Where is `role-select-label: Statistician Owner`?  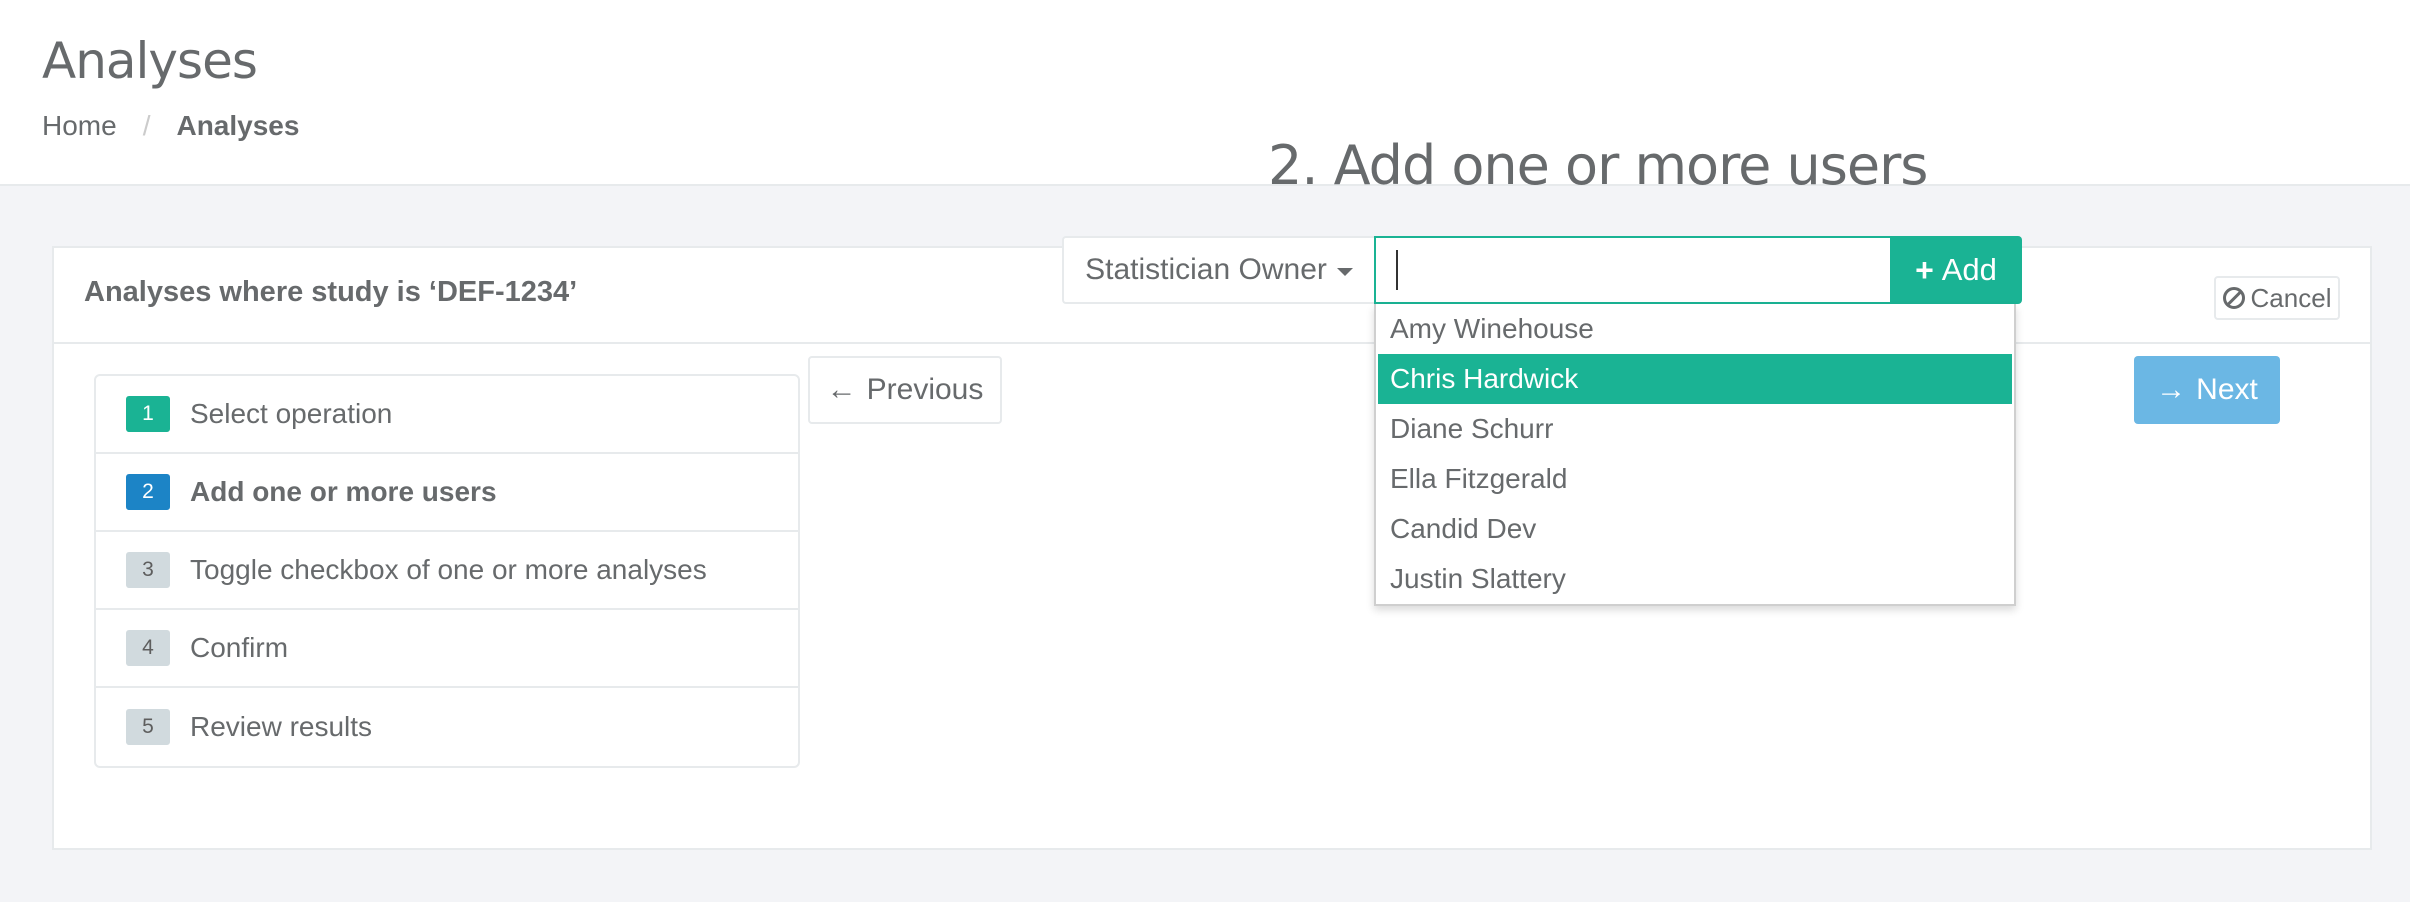 role-select-label: Statistician Owner is located at coordinates (1206, 269).